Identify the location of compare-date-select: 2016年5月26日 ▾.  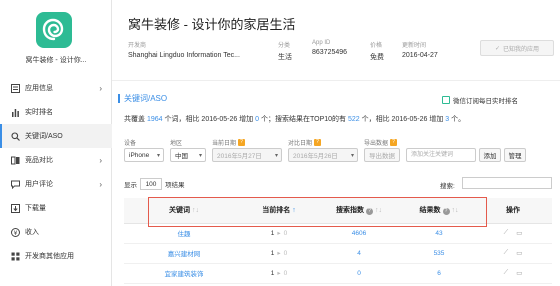
(323, 155).